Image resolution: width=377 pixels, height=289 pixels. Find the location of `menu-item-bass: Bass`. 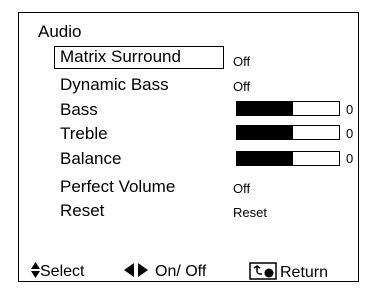

menu-item-bass: Bass is located at coordinates (79, 110).